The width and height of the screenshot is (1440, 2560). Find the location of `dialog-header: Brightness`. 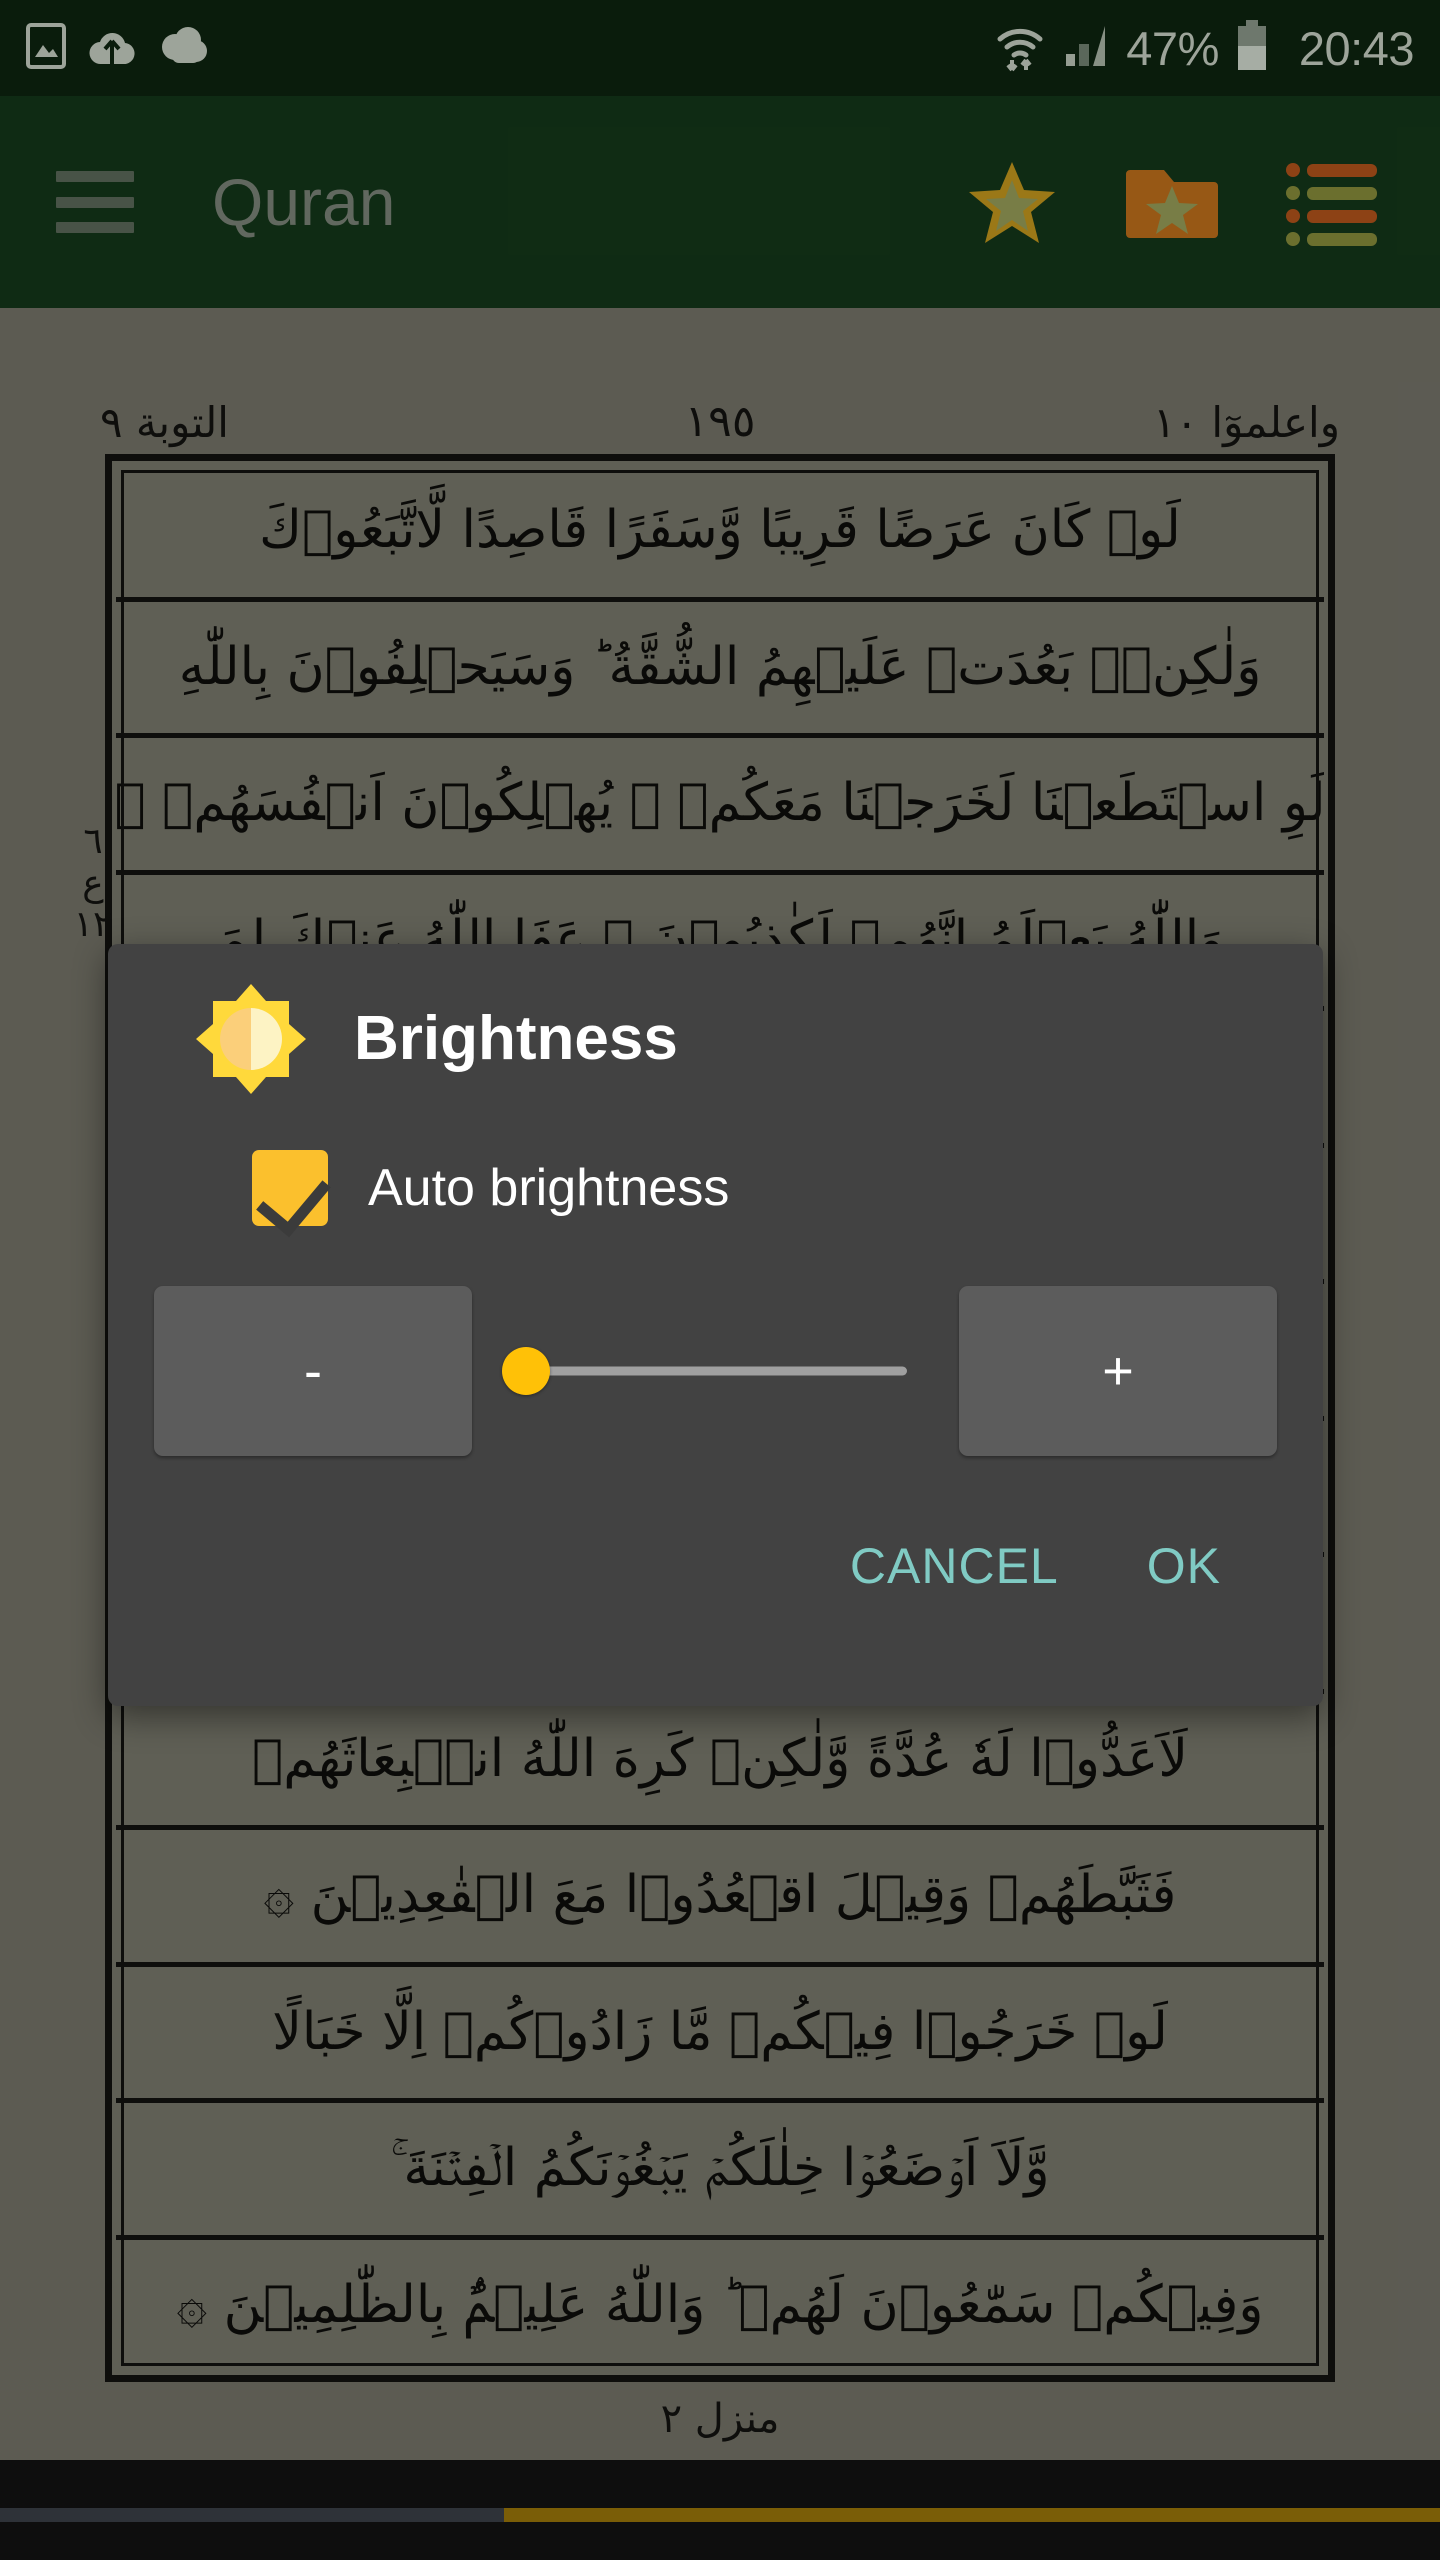

dialog-header: Brightness is located at coordinates (715, 1039).